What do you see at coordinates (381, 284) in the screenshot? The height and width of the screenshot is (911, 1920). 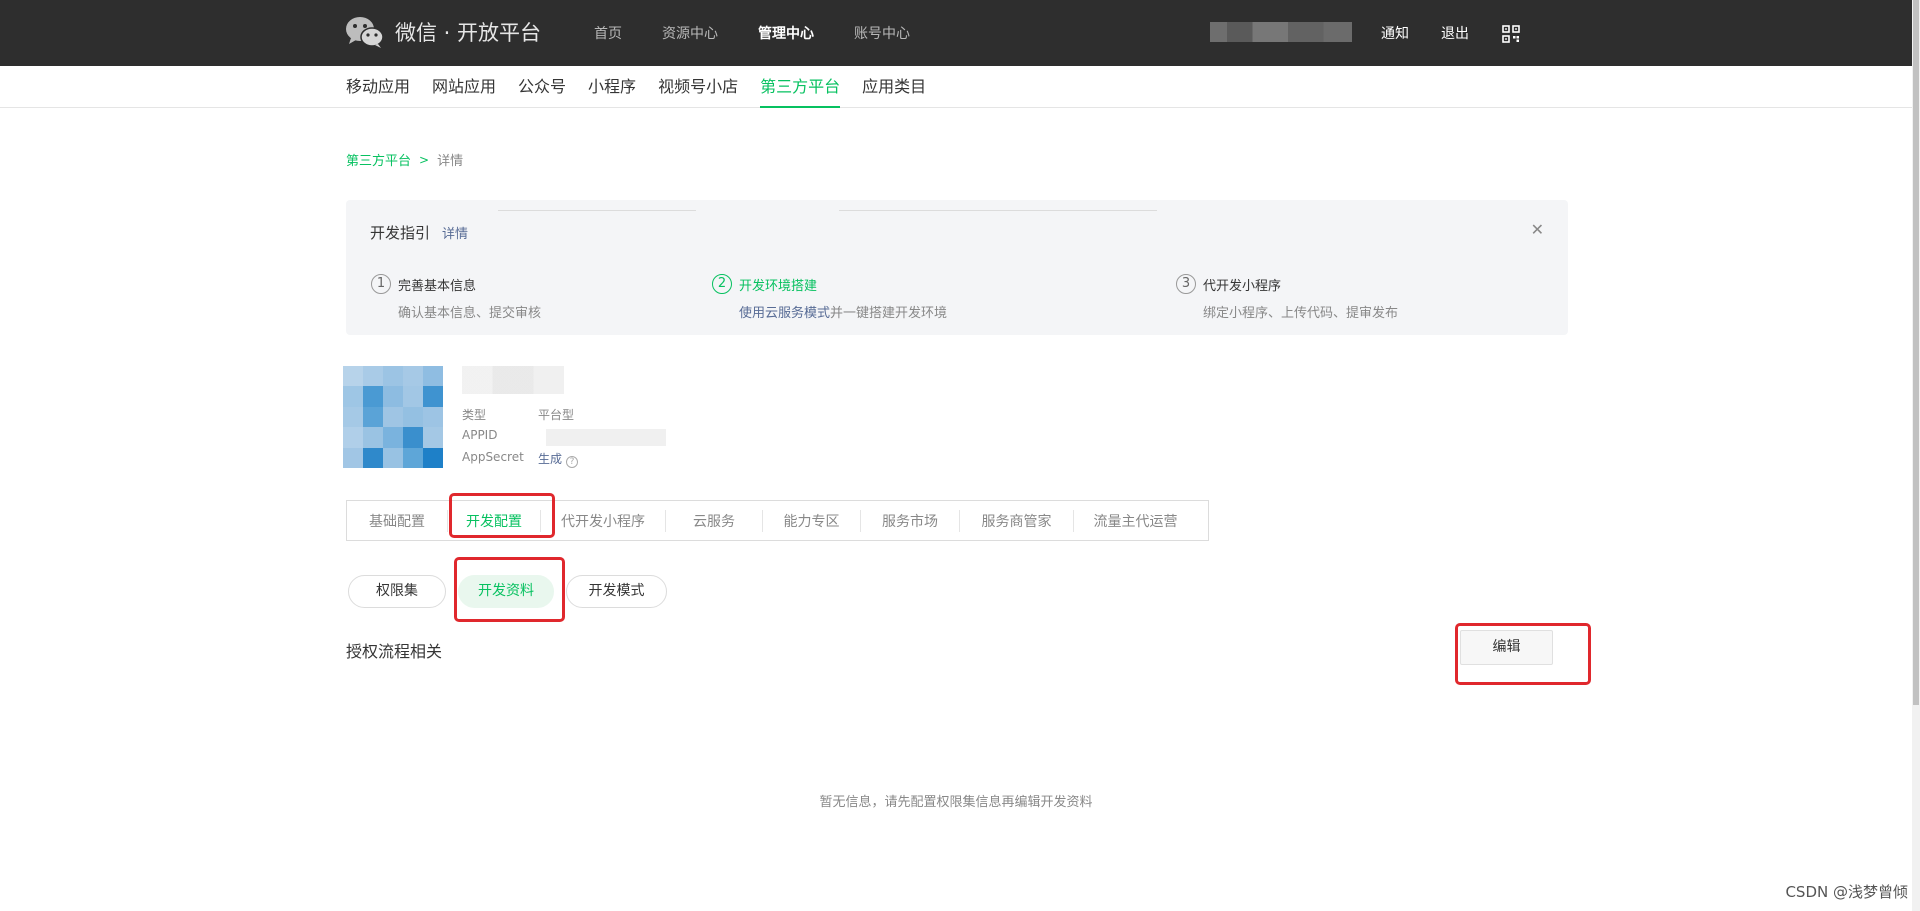 I see `step-number: 1` at bounding box center [381, 284].